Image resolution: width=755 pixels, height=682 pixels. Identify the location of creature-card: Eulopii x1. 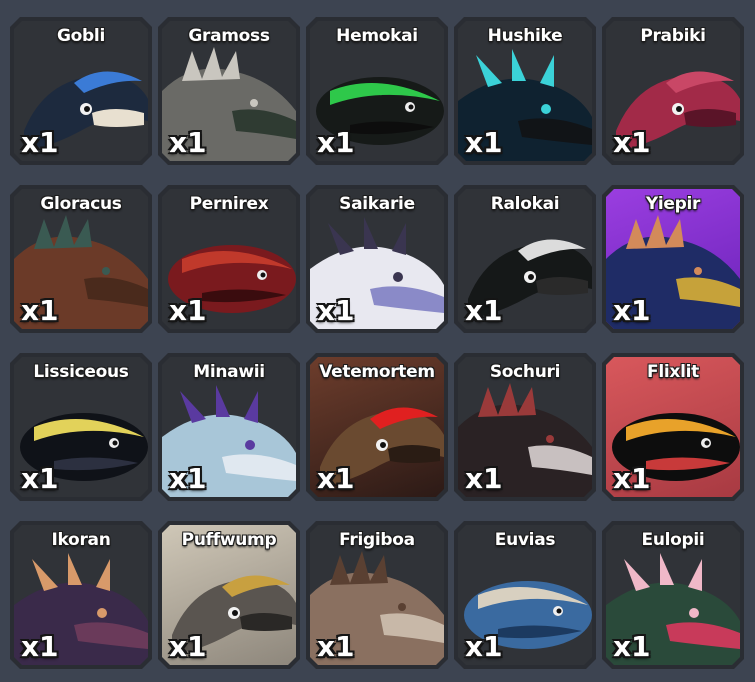
(673, 595).